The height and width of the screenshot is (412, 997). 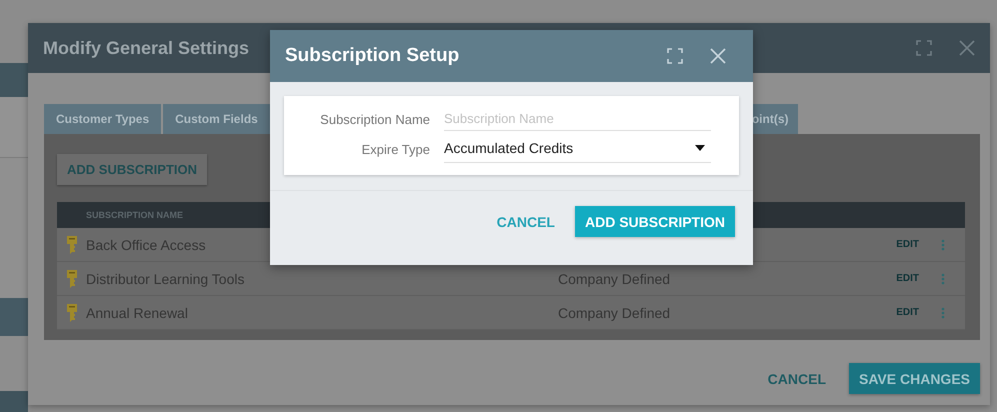 What do you see at coordinates (775, 119) in the screenshot?
I see `tab: oint(s)` at bounding box center [775, 119].